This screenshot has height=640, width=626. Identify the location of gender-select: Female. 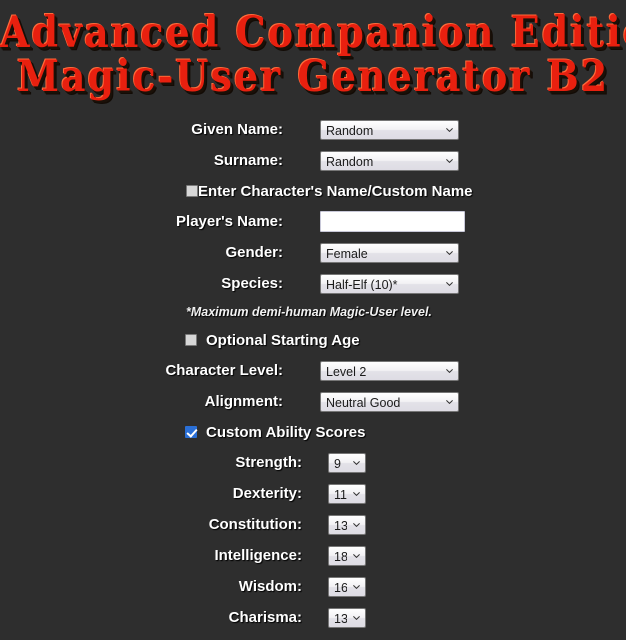
(389, 252).